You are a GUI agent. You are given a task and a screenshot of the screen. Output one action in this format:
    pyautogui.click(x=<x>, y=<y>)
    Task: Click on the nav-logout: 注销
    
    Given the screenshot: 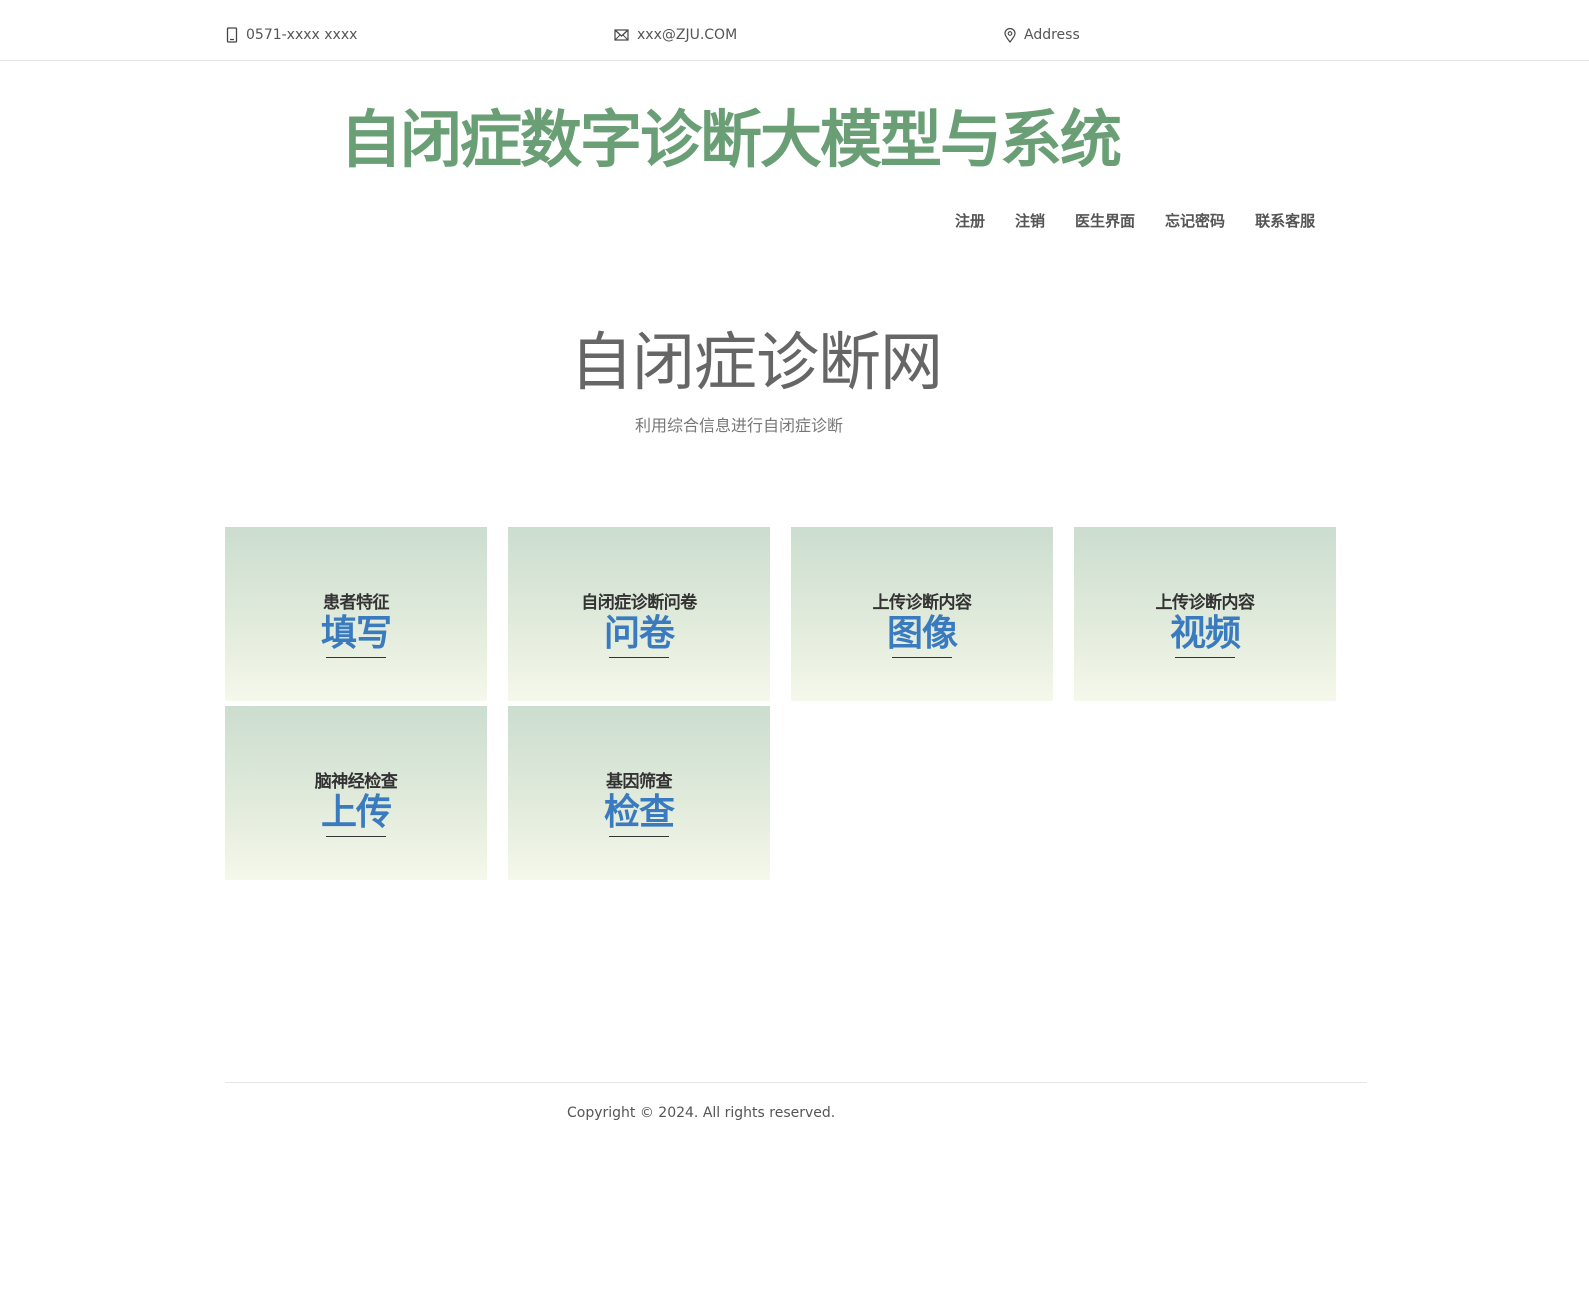 What is the action you would take?
    pyautogui.click(x=1030, y=220)
    